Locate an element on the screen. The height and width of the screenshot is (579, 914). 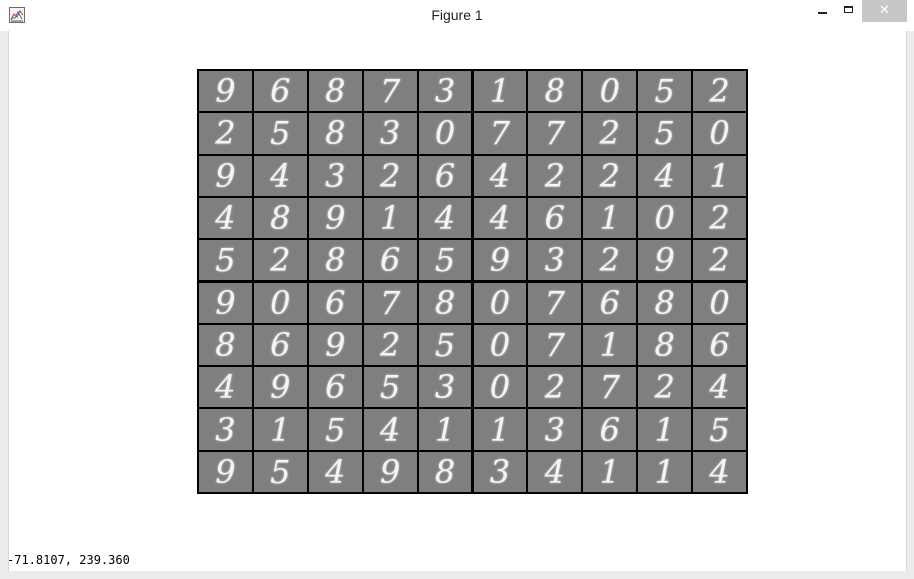
close-icon: ✕ is located at coordinates (884, 10).